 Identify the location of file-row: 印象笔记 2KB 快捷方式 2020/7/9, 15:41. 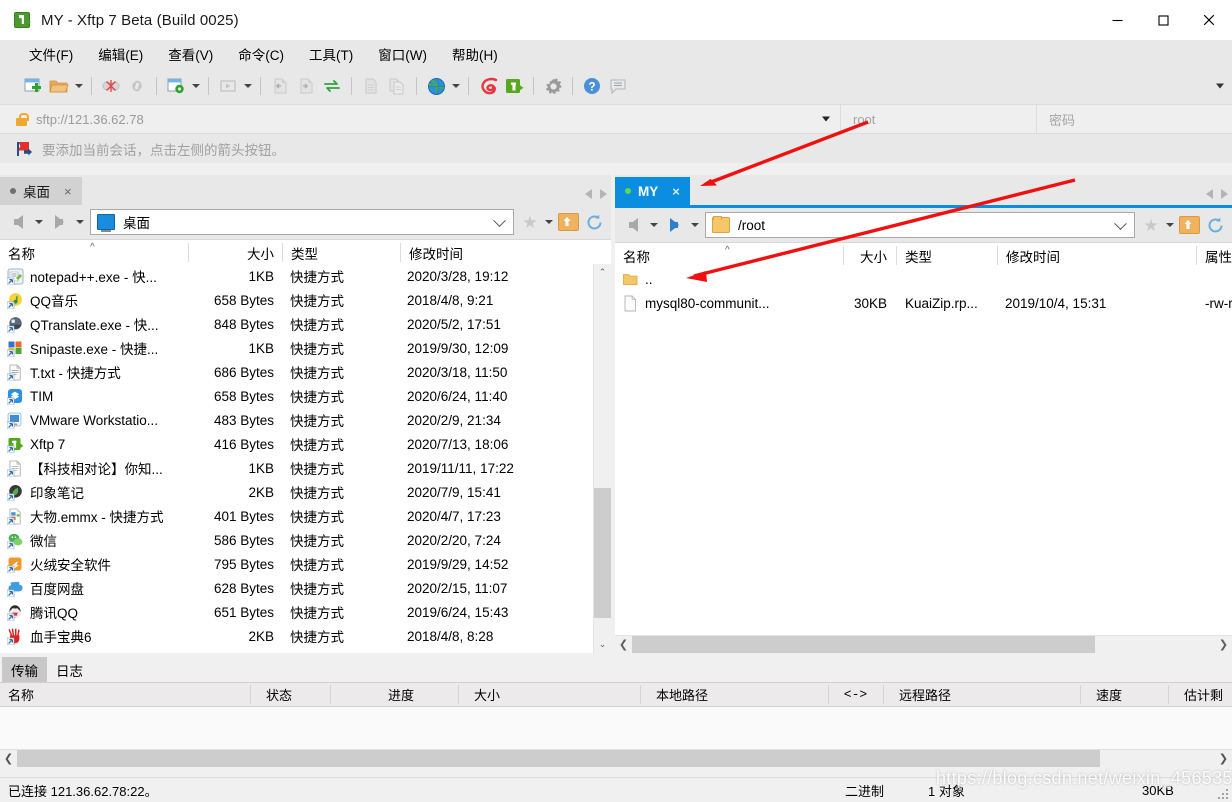
(305, 492).